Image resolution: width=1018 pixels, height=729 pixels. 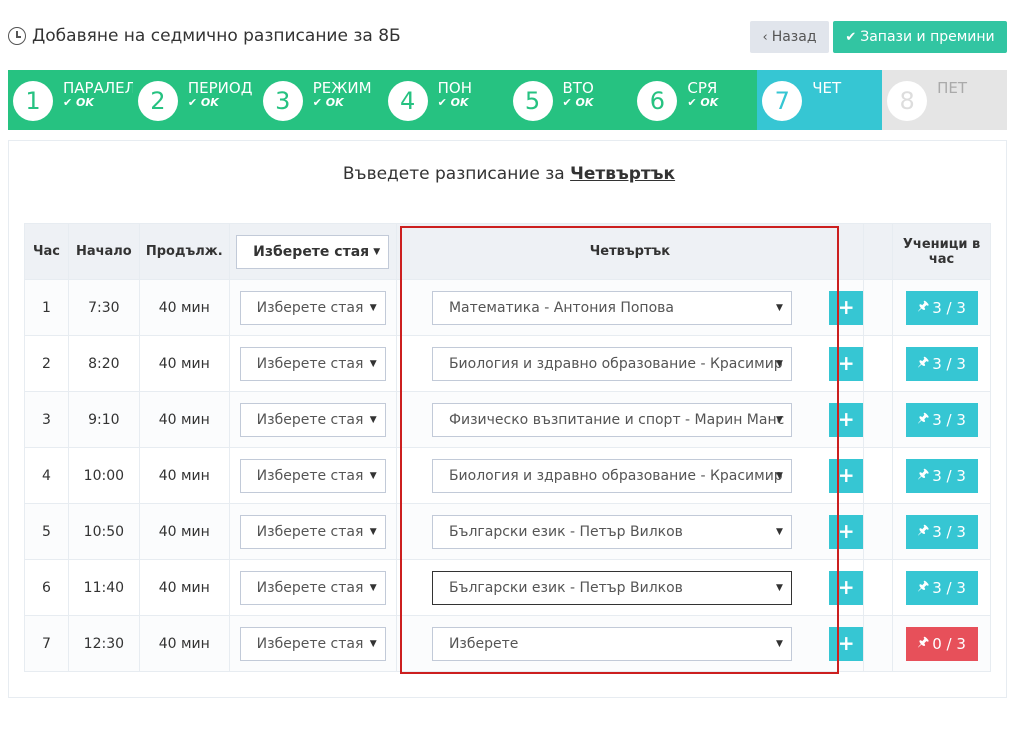 I want to click on step-number: 5, so click(x=532, y=101).